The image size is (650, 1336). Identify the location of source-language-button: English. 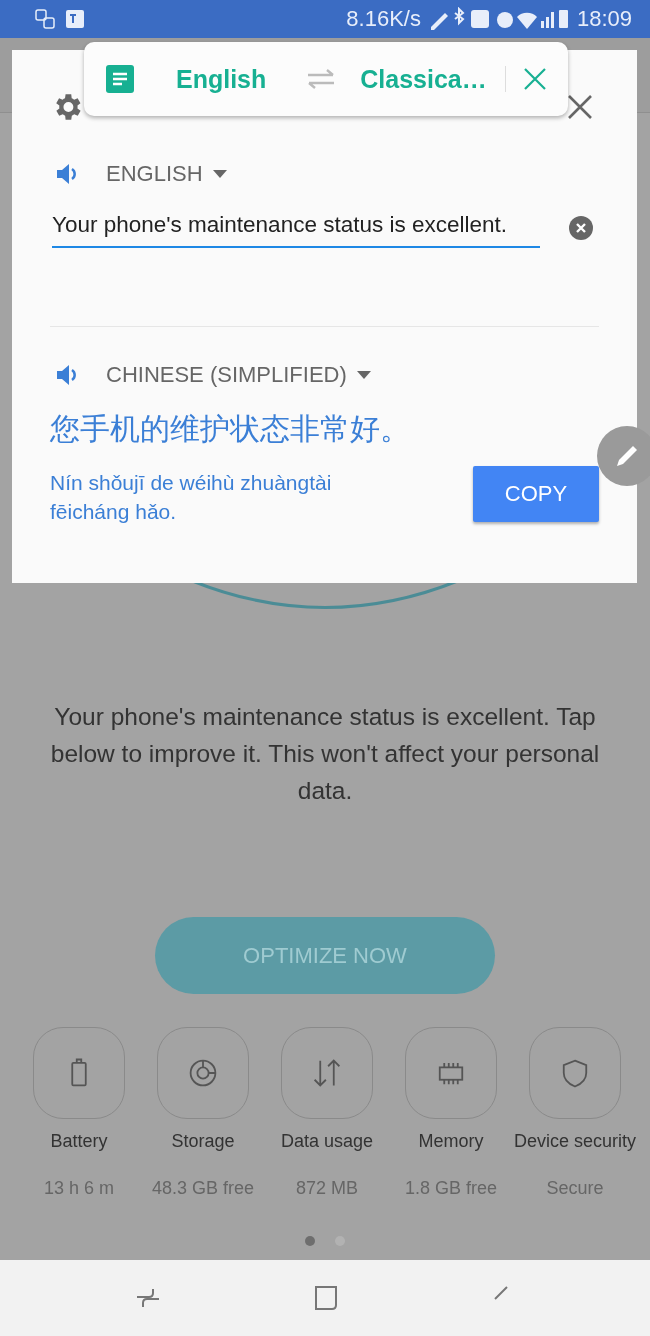
(221, 79).